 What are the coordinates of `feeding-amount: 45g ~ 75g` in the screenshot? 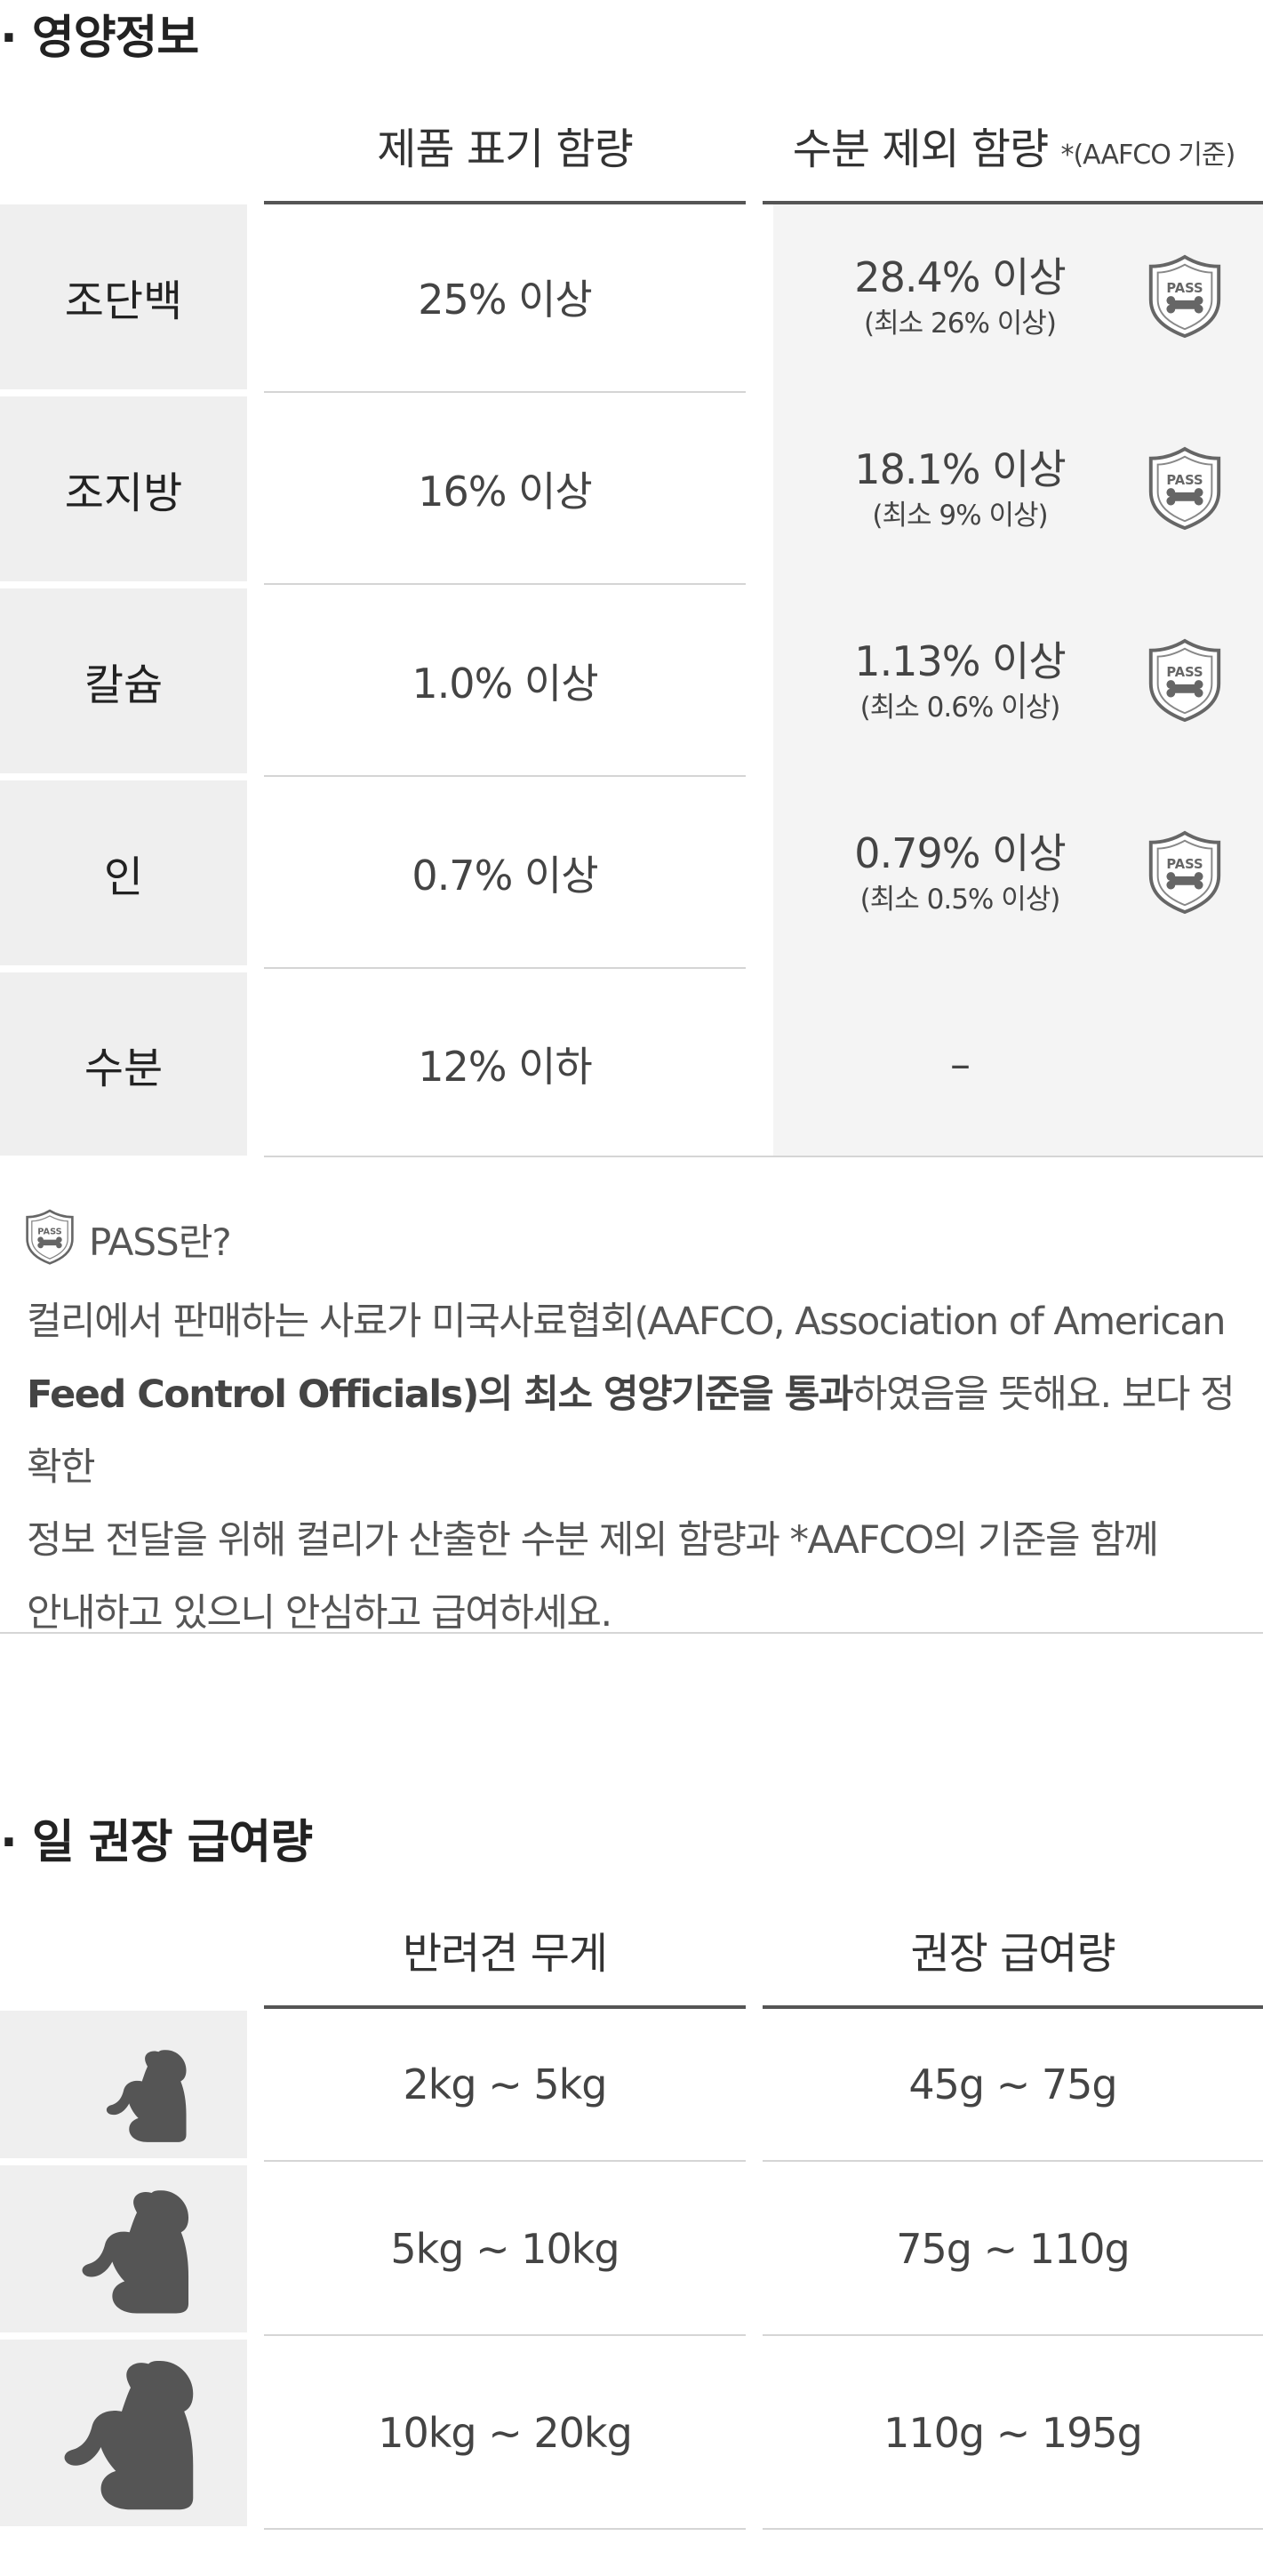 It's located at (1013, 2084).